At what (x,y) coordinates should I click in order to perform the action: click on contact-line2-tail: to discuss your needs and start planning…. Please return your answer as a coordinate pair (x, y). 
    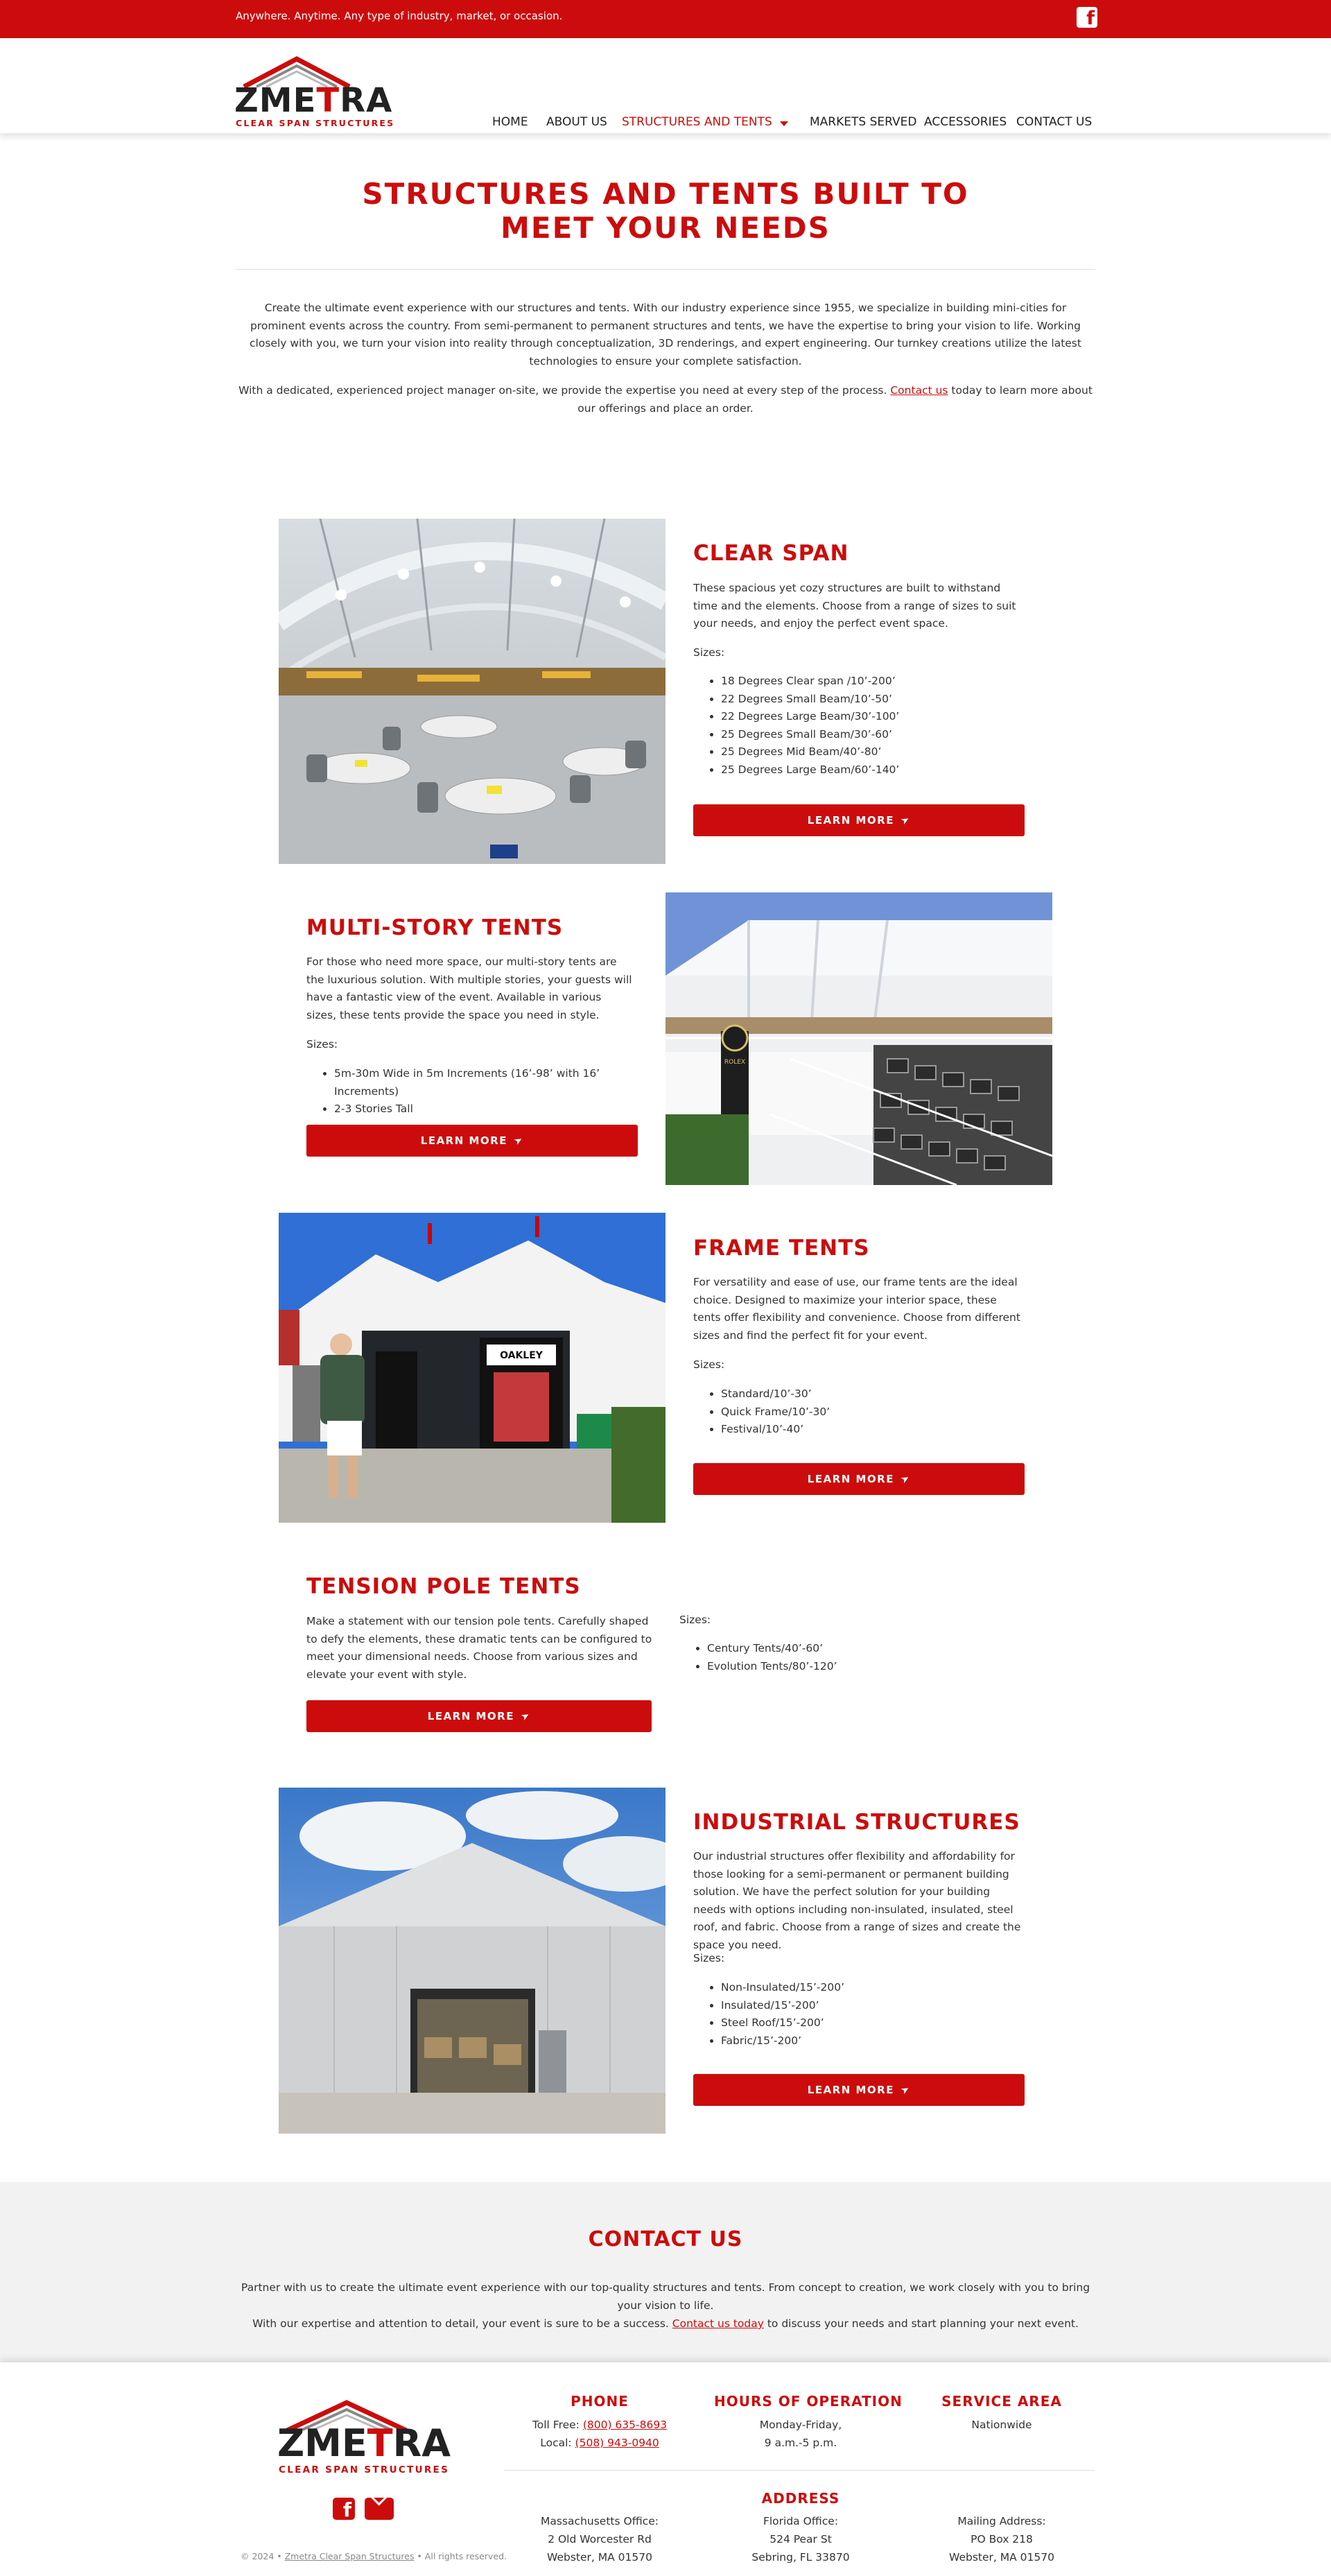
    Looking at the image, I should click on (921, 2323).